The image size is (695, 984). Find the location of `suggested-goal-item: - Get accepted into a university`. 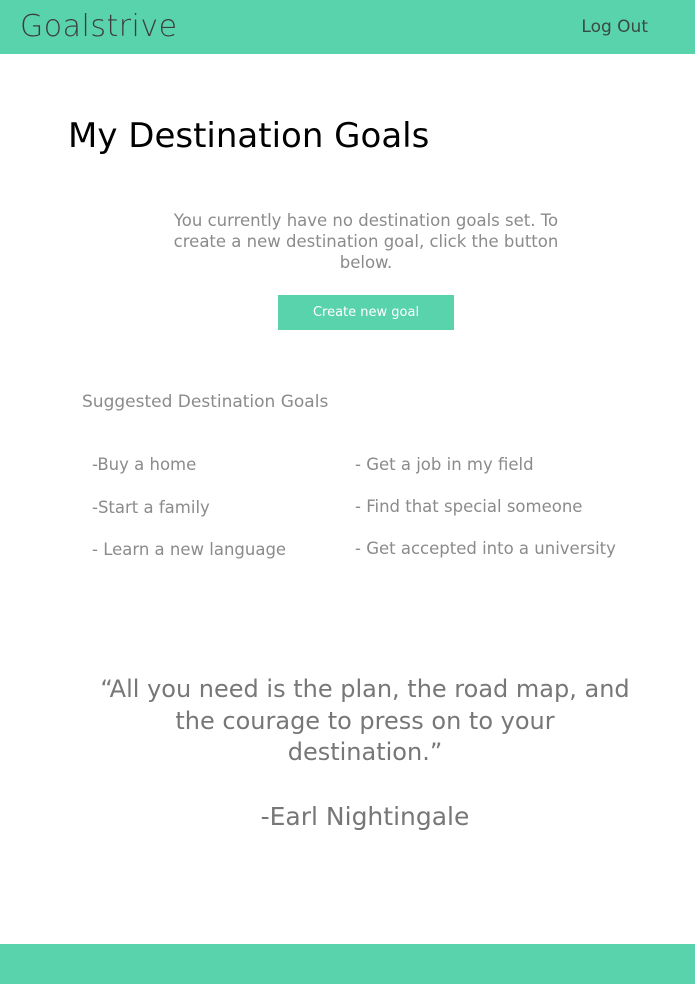

suggested-goal-item: - Get accepted into a university is located at coordinates (485, 548).